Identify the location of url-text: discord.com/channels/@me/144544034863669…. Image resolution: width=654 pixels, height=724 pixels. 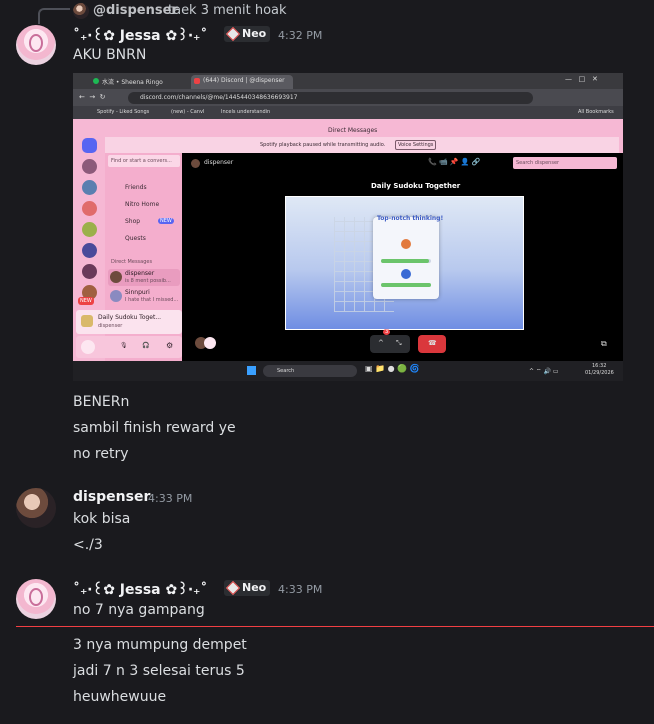
(219, 97).